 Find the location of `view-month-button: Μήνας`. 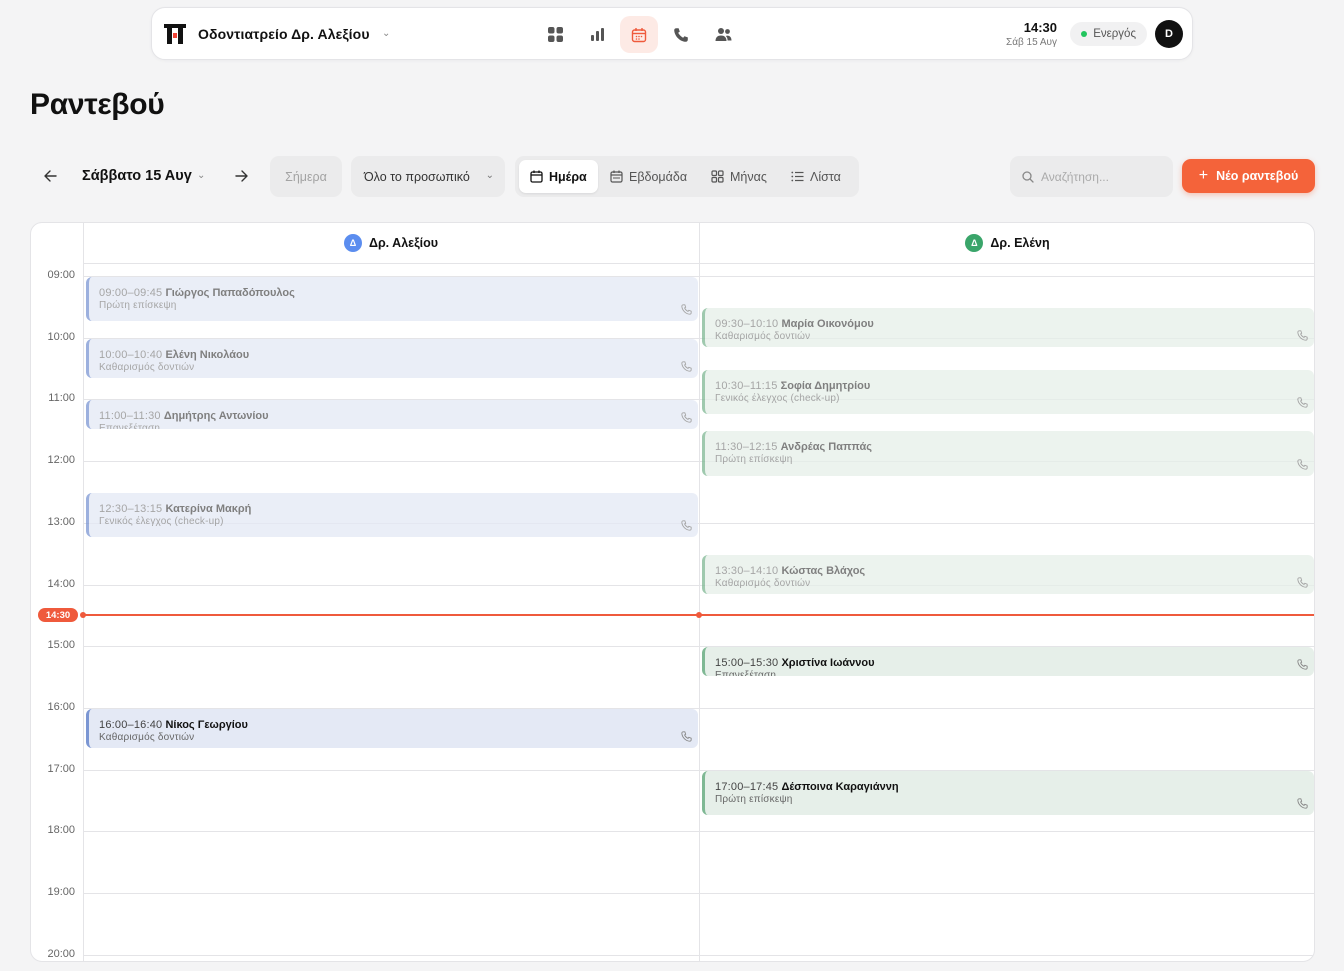

view-month-button: Μήνας is located at coordinates (739, 176).